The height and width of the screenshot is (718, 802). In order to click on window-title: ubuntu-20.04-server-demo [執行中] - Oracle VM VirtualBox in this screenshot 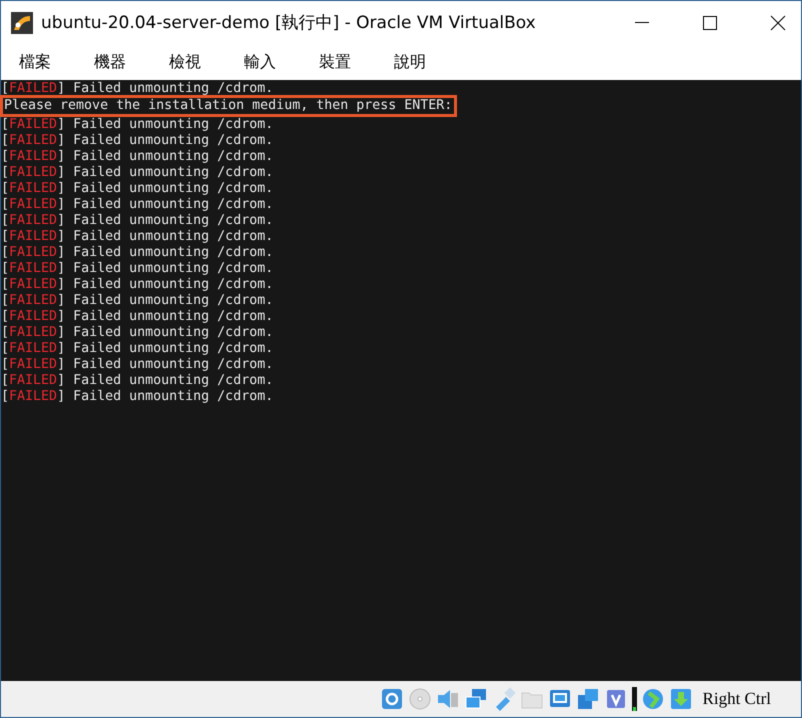, I will do `click(289, 23)`.